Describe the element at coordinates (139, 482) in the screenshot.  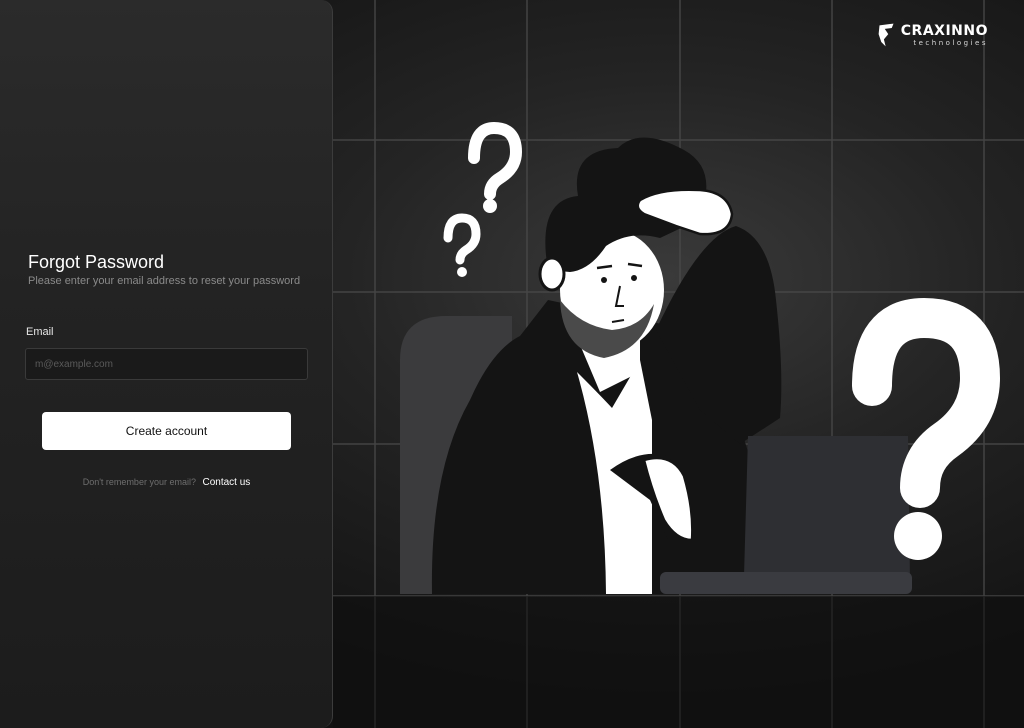
I see `help-text: Don't remember your email?` at that location.